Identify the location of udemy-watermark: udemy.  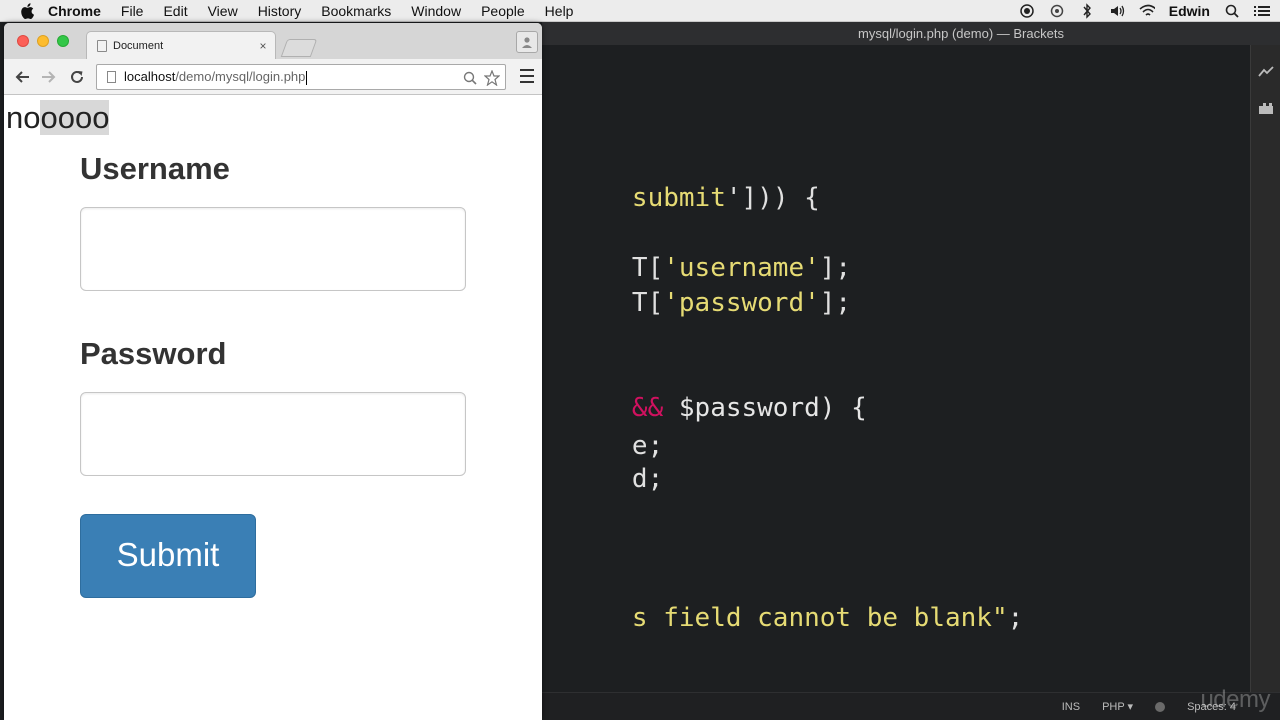
(1235, 699).